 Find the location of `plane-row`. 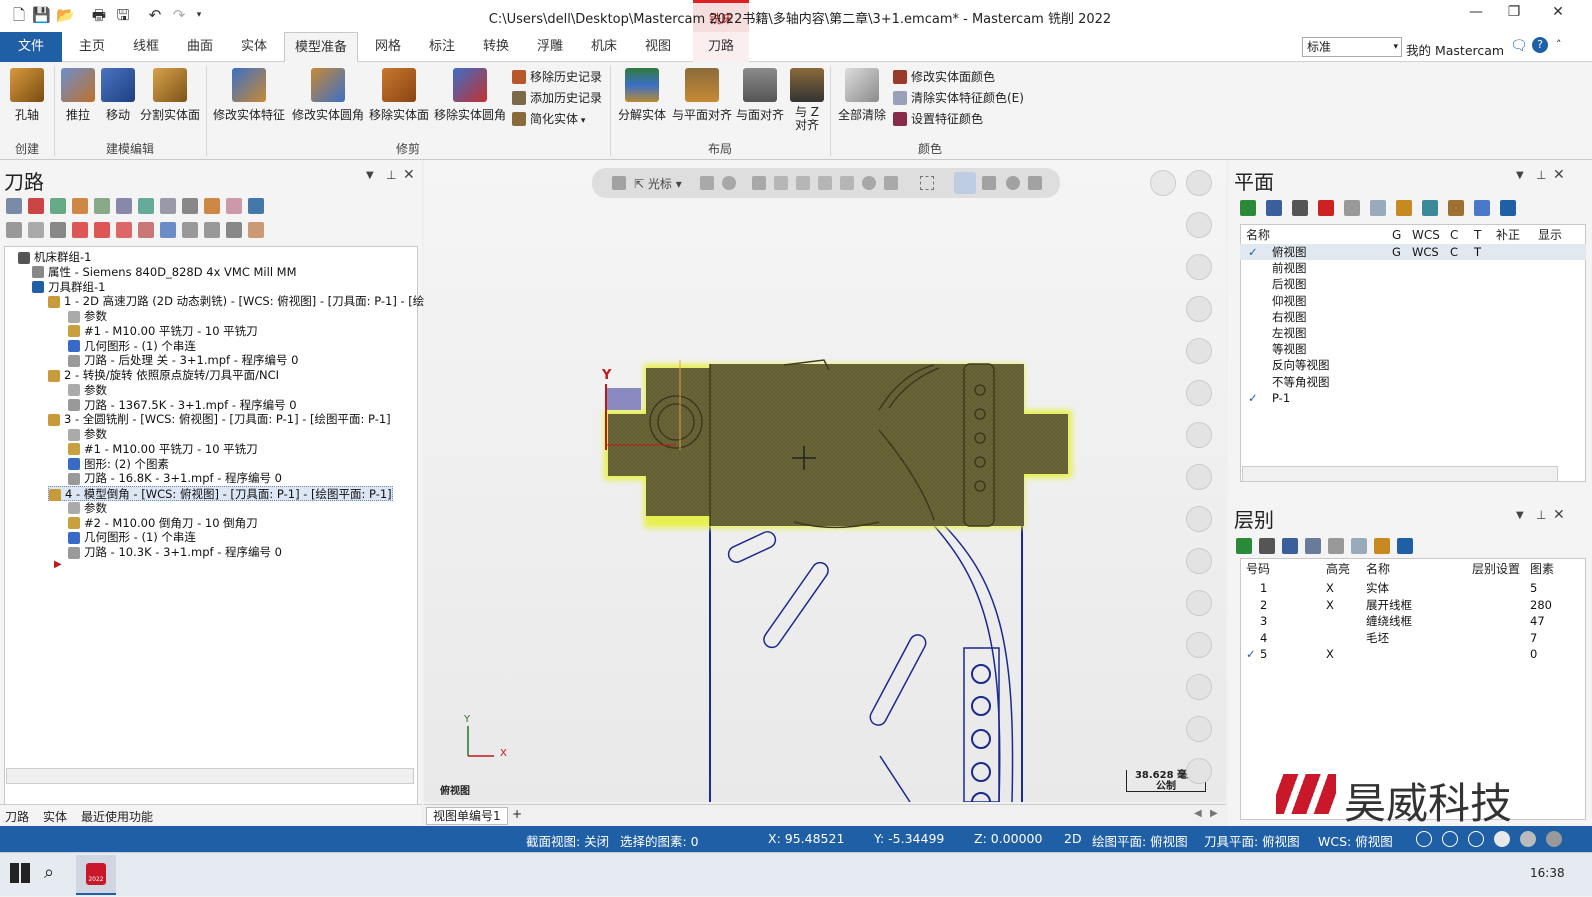

plane-row is located at coordinates (1413, 398).